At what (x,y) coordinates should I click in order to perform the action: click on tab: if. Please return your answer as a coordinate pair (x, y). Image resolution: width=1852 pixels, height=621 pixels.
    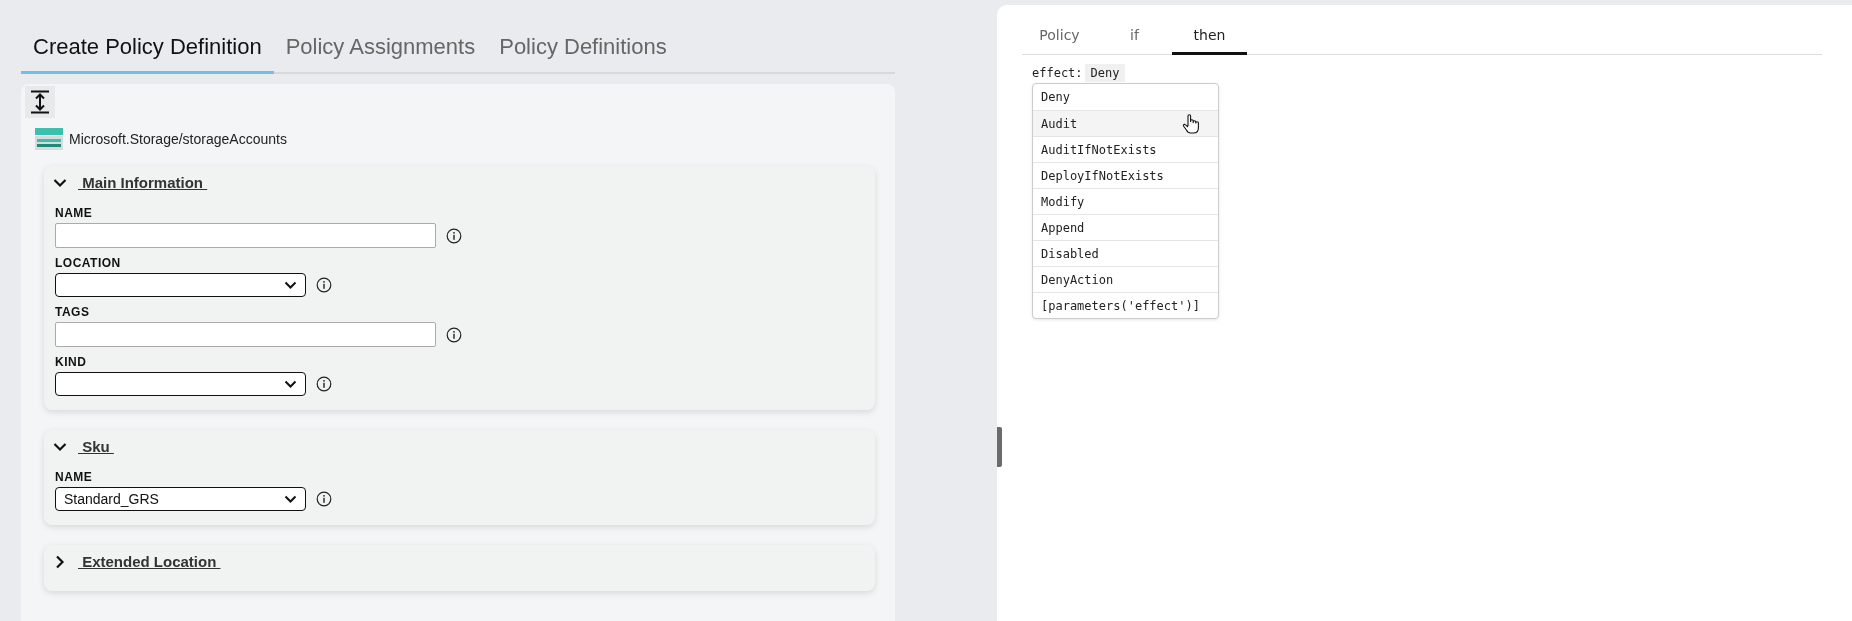
    Looking at the image, I should click on (1134, 40).